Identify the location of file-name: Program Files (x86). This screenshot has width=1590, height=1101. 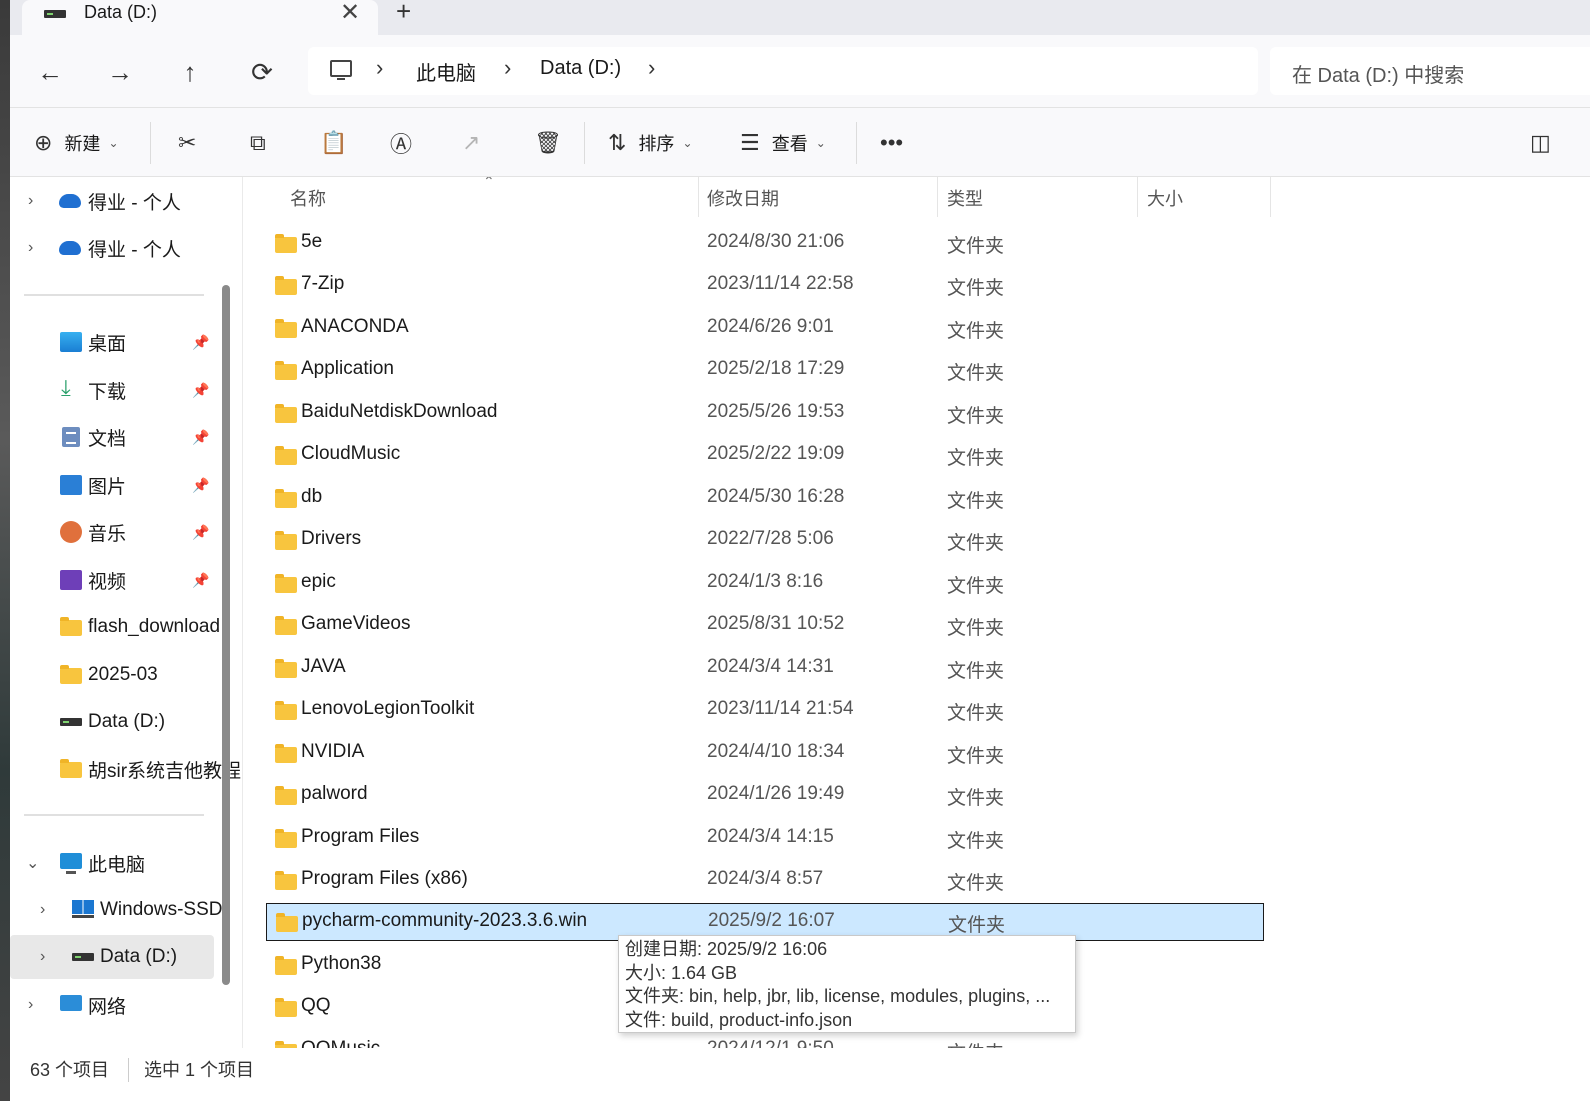
(384, 878).